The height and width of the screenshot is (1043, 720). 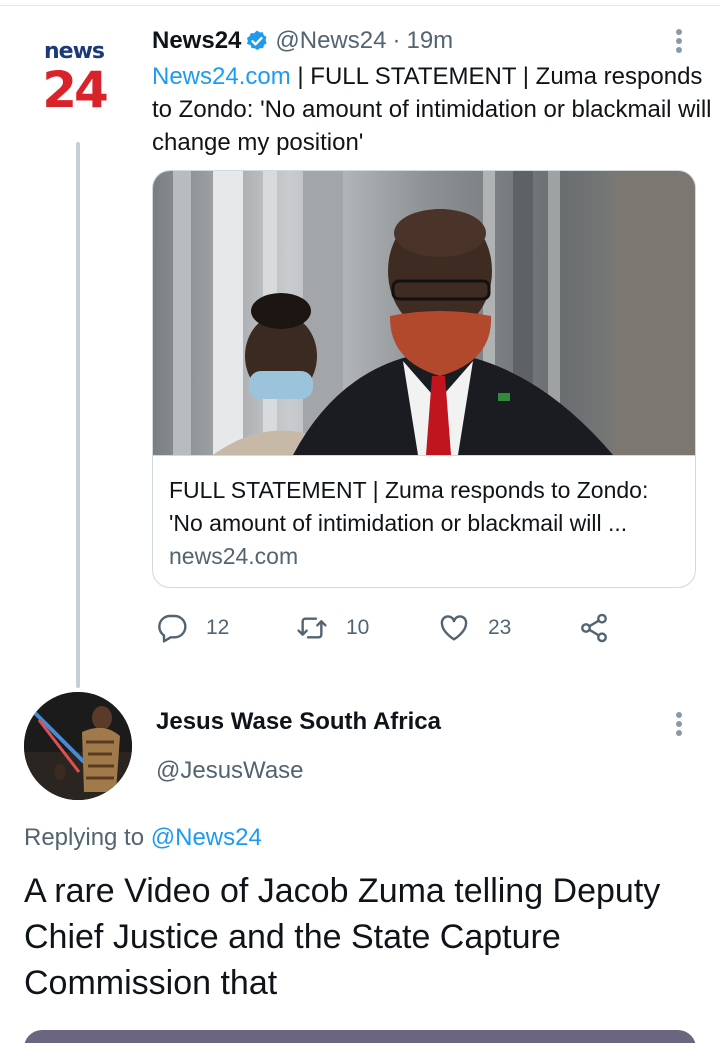 What do you see at coordinates (206, 837) in the screenshot?
I see `replying-mention: @News24` at bounding box center [206, 837].